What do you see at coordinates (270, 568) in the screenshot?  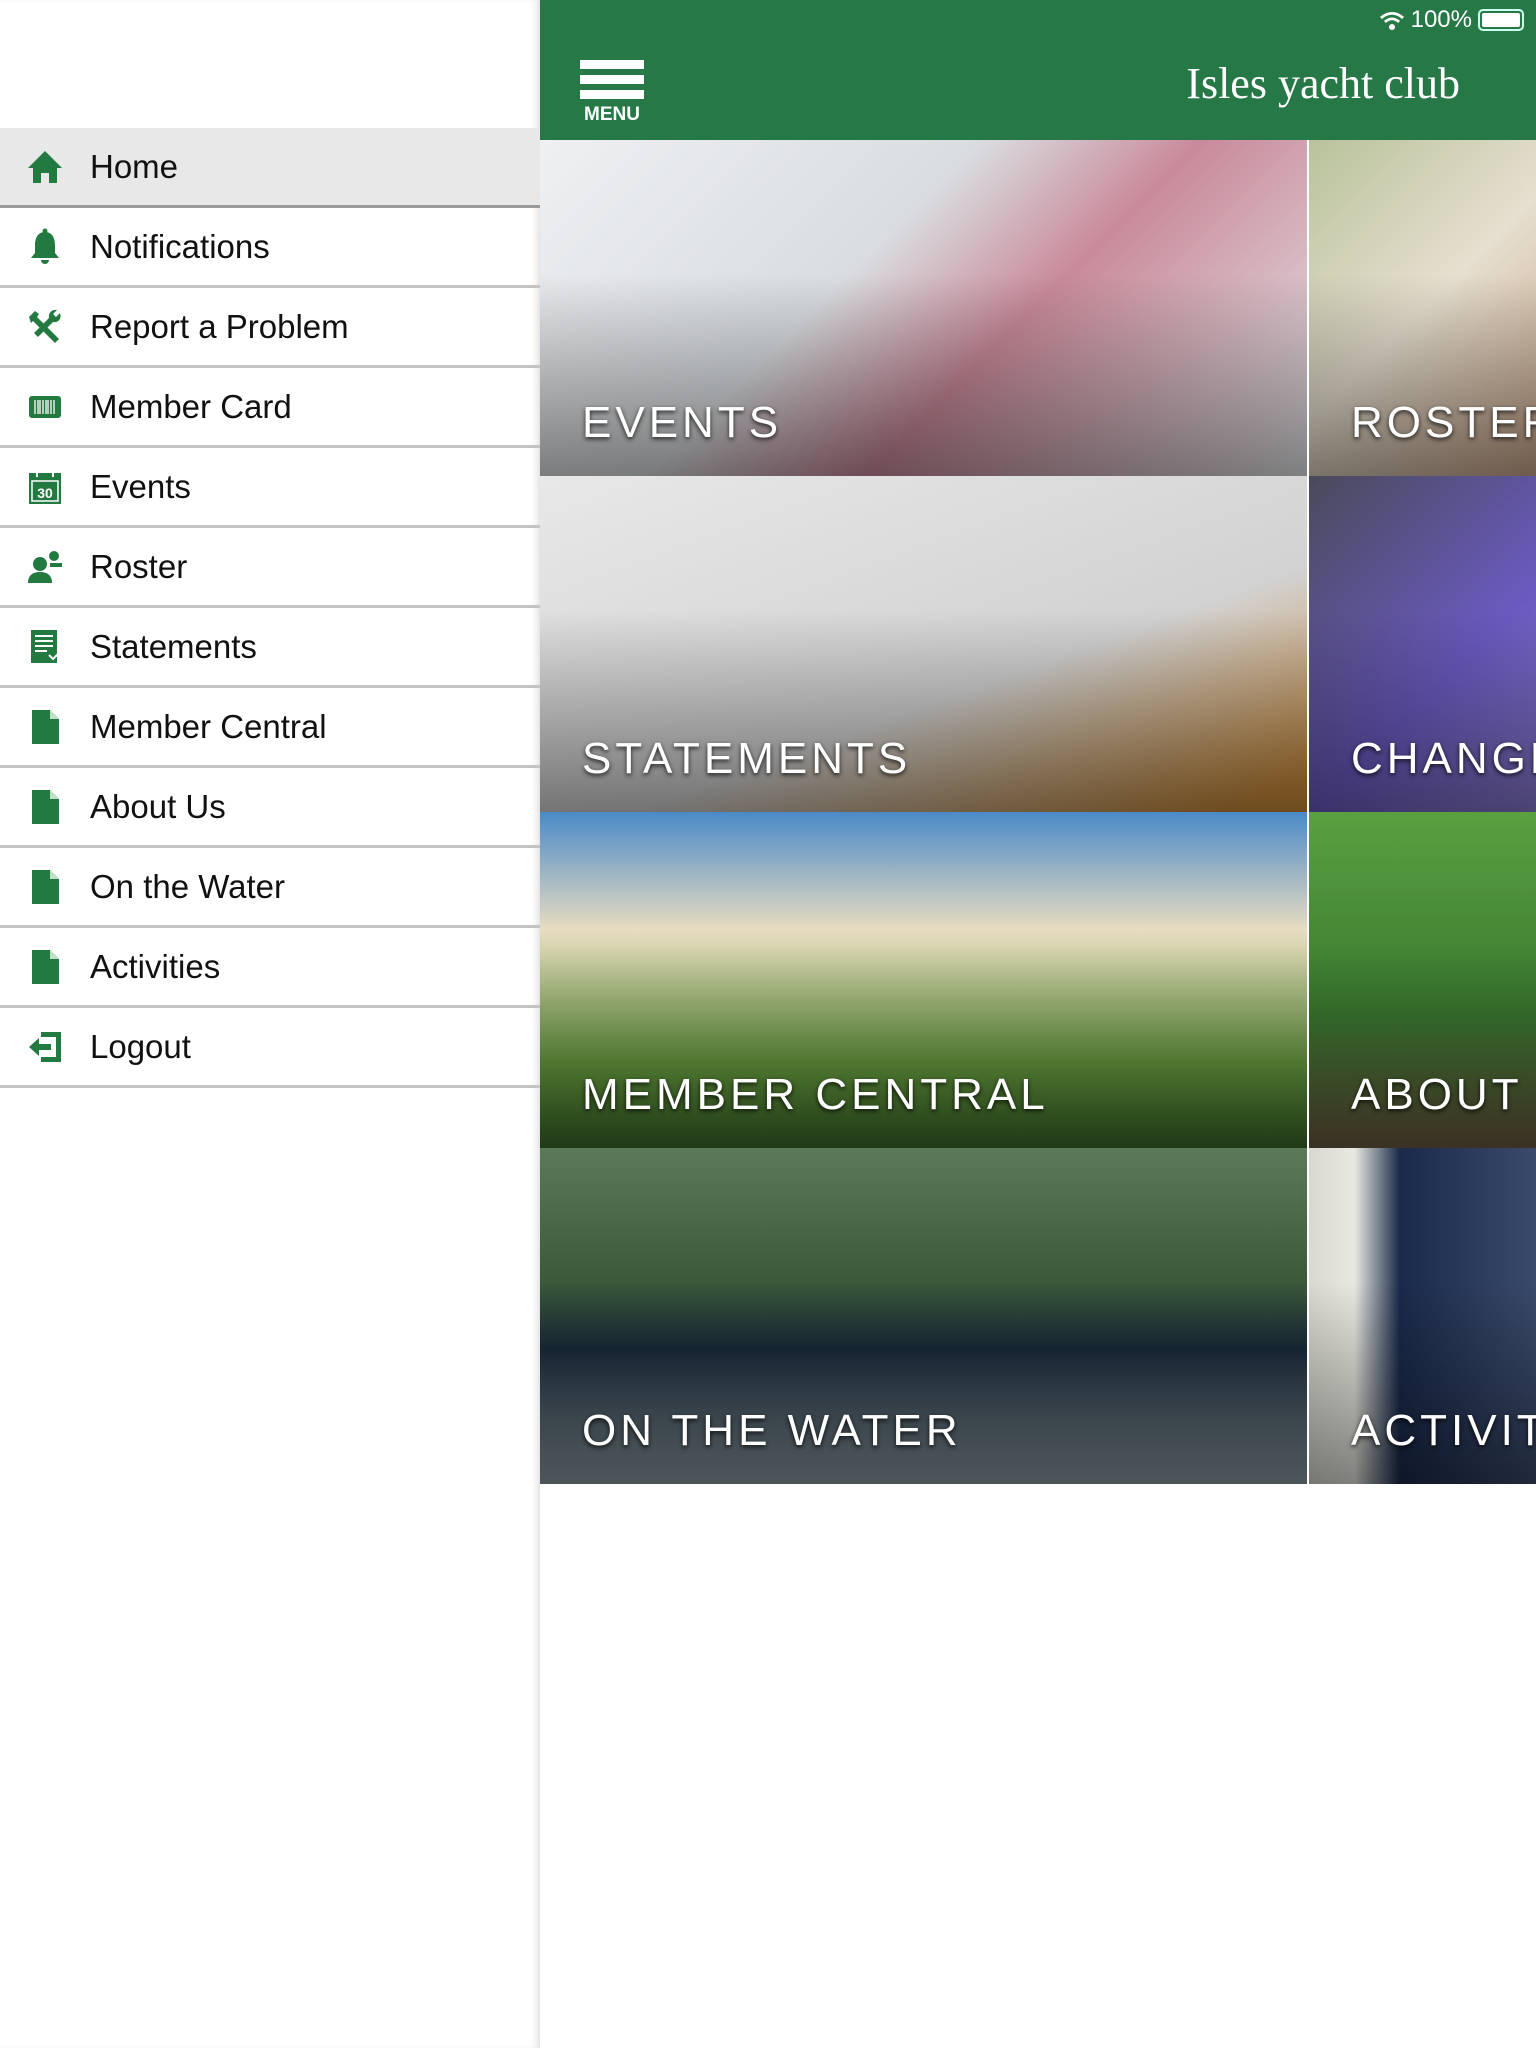 I see `sidebar-item-roster: Roster` at bounding box center [270, 568].